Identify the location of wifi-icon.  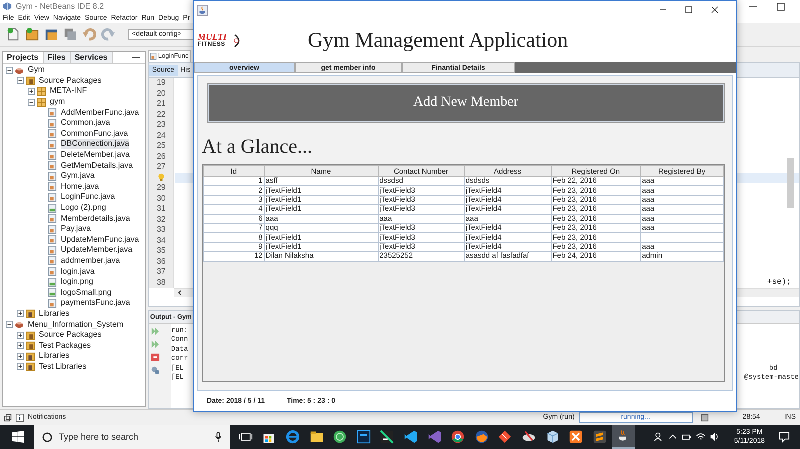
(701, 437).